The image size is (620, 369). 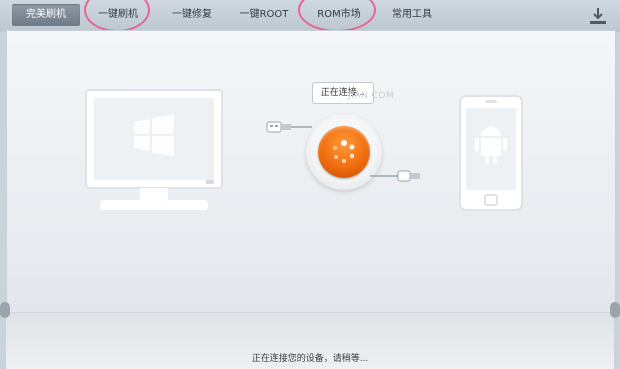 I want to click on loading-spinner-icon, so click(x=344, y=151).